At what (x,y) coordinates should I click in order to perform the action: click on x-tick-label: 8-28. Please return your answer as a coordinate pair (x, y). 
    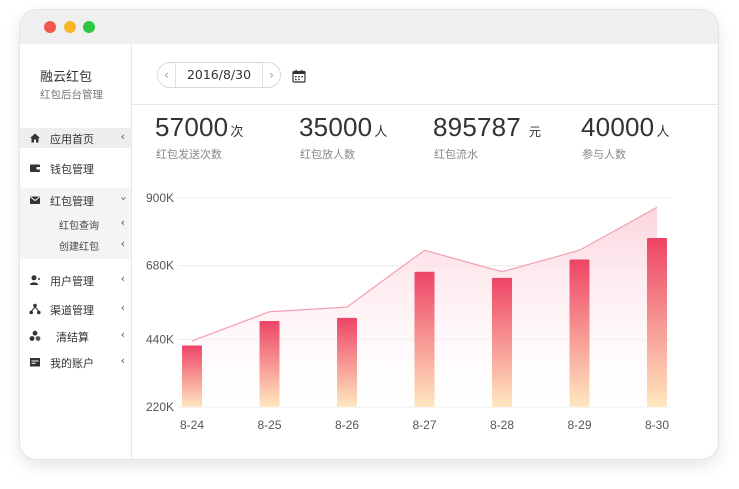
    Looking at the image, I should click on (502, 425).